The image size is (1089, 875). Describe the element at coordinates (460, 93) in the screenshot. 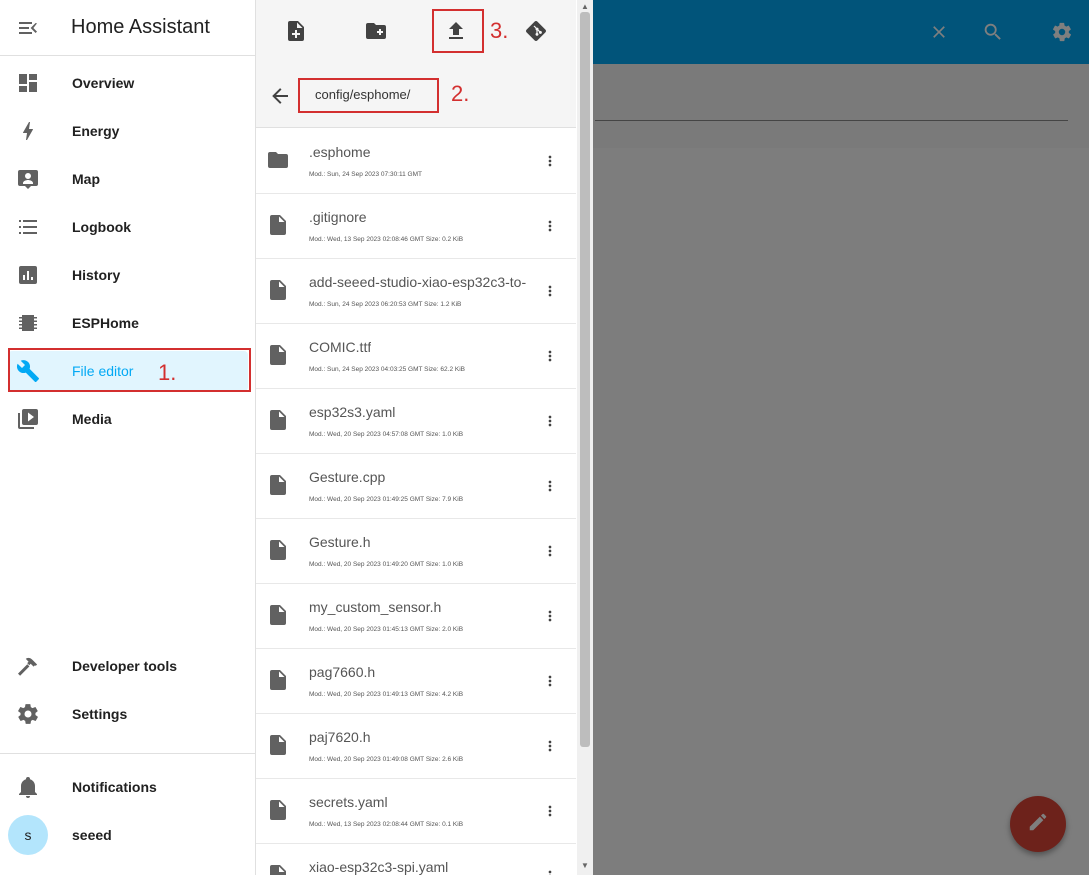

I see `annotation-number-2: 2.` at that location.